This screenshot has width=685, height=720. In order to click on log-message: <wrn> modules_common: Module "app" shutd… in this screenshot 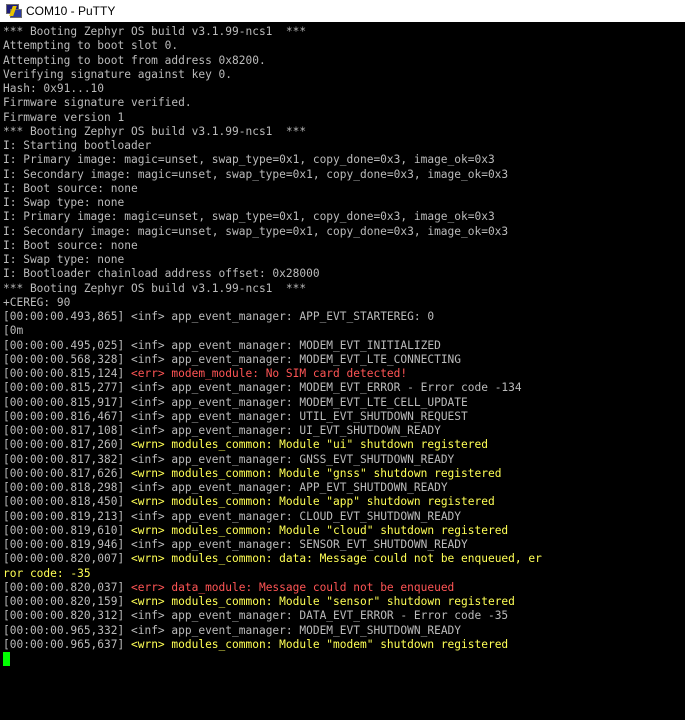, I will do `click(312, 502)`.